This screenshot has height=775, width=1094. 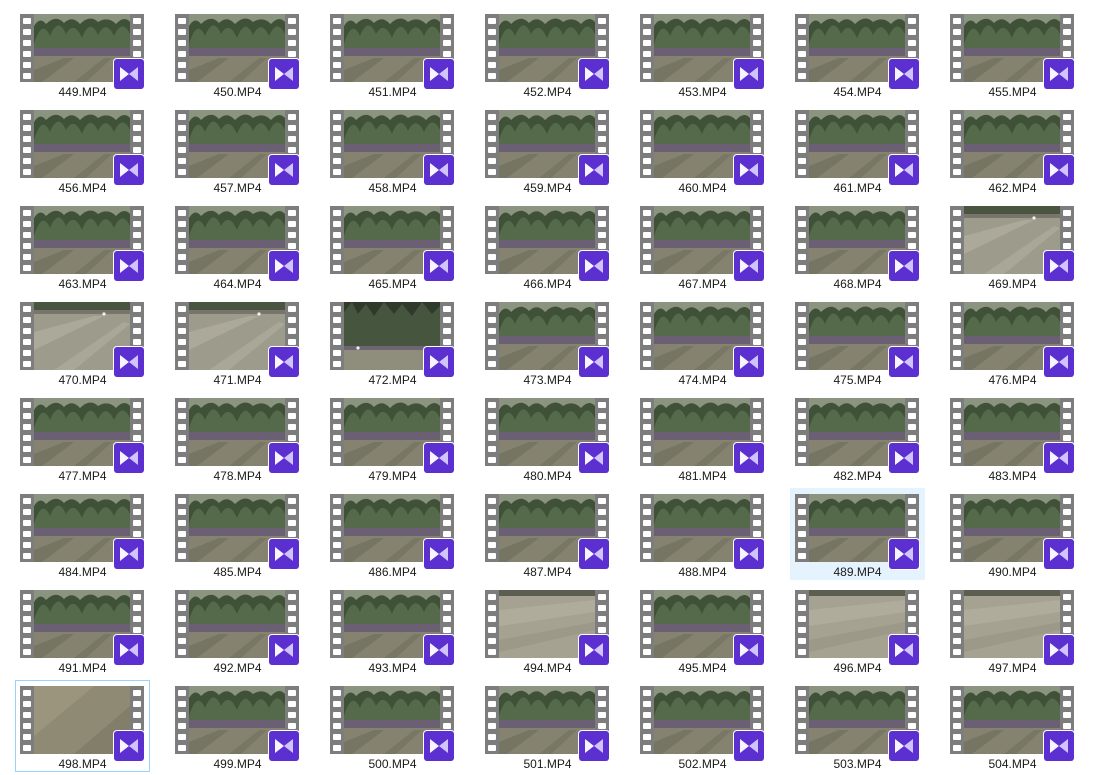 I want to click on file-item-476: 476.MP4, so click(x=1012, y=342).